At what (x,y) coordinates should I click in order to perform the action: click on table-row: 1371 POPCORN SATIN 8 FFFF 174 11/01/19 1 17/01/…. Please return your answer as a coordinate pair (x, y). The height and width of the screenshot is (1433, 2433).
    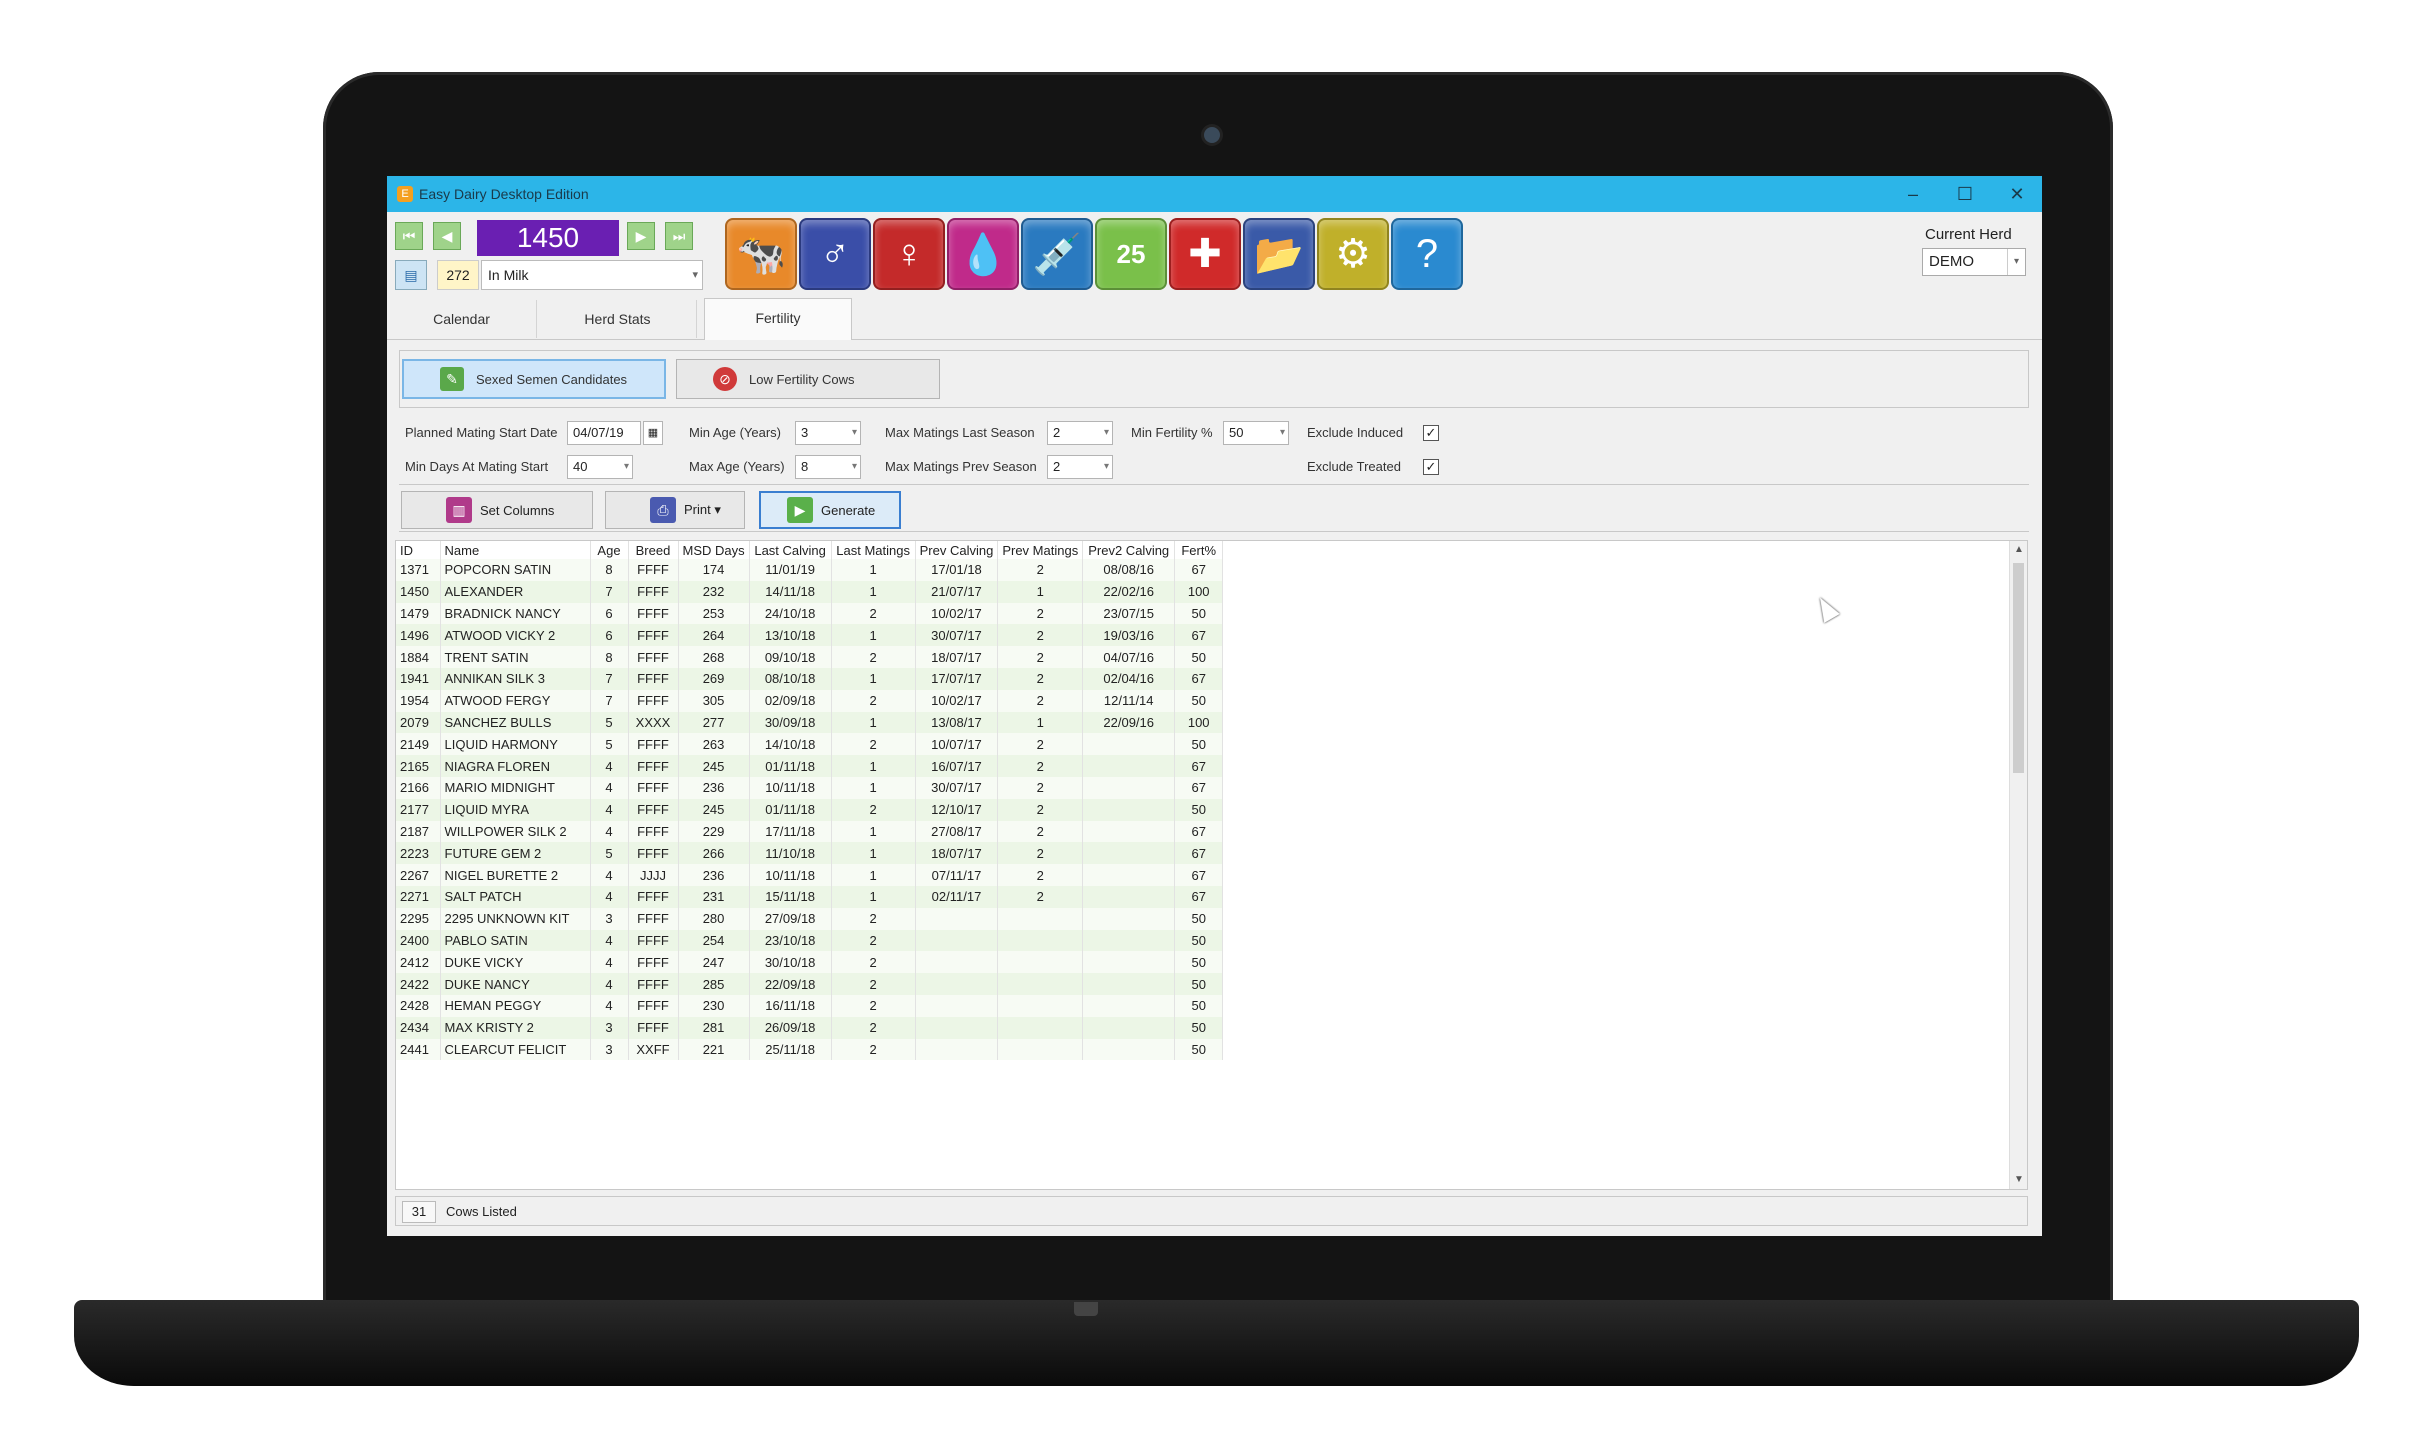
    Looking at the image, I should click on (810, 570).